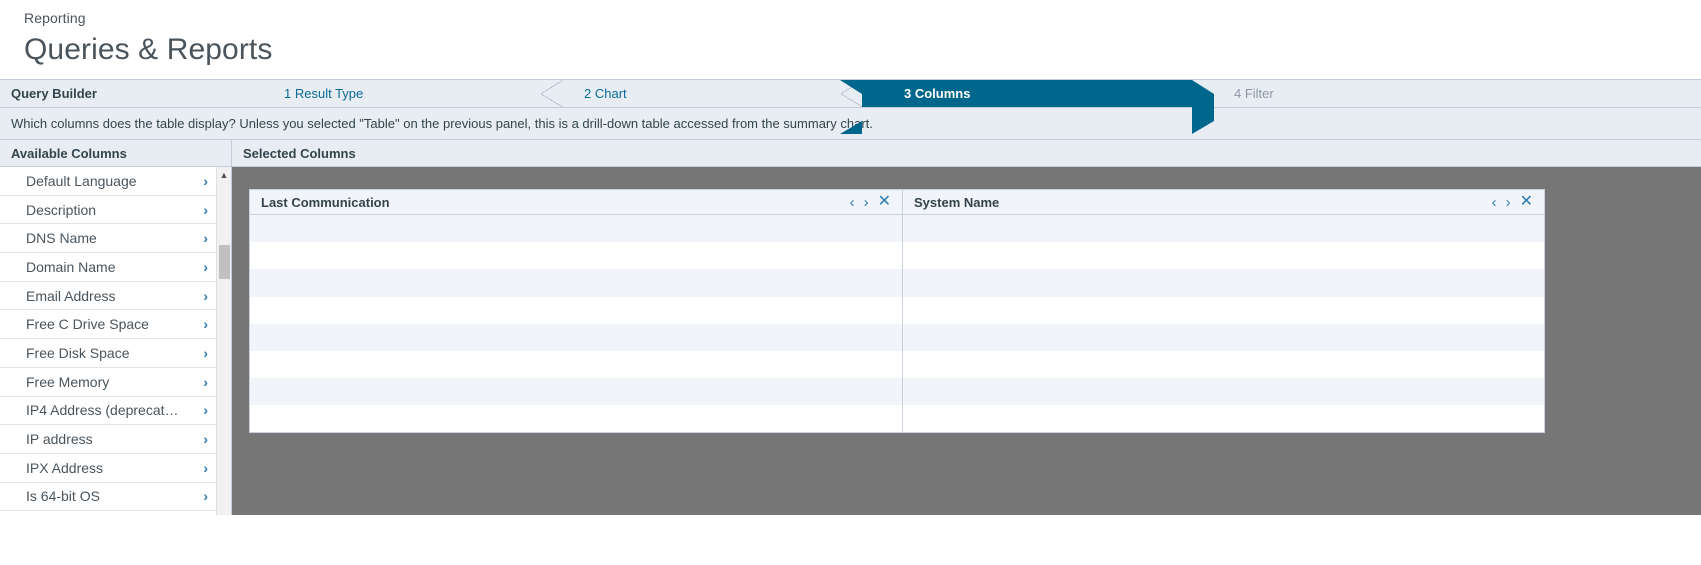  What do you see at coordinates (850, 18) in the screenshot?
I see `breadcrumb: Reporting` at bounding box center [850, 18].